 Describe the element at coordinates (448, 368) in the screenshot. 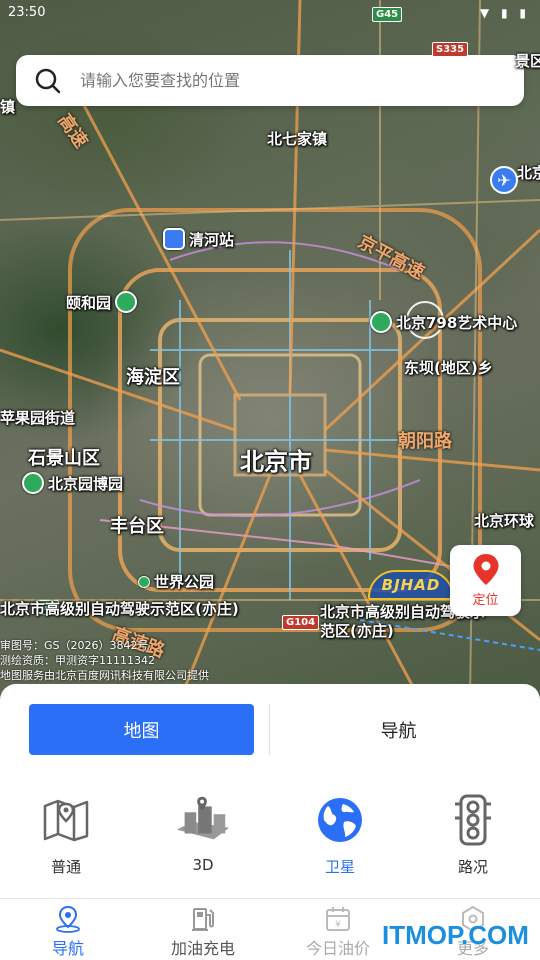

I see `map-label-dongba: 东坝(地区)乡` at that location.